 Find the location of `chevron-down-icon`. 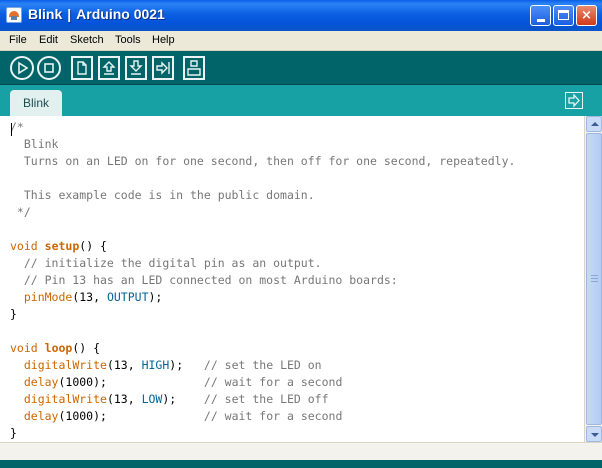

chevron-down-icon is located at coordinates (595, 435).